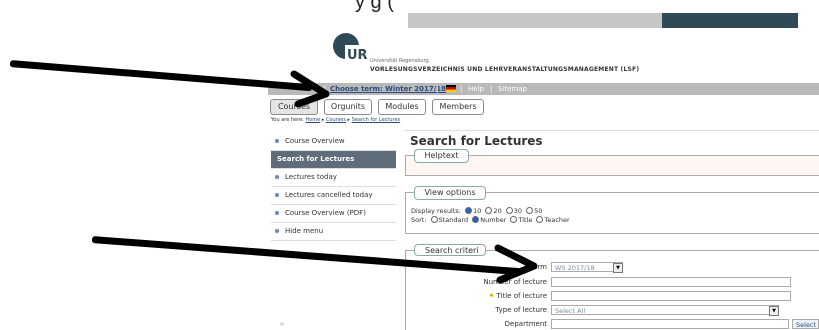 This screenshot has width=819, height=330. What do you see at coordinates (434, 219) in the screenshot?
I see `radio-sort-standard` at bounding box center [434, 219].